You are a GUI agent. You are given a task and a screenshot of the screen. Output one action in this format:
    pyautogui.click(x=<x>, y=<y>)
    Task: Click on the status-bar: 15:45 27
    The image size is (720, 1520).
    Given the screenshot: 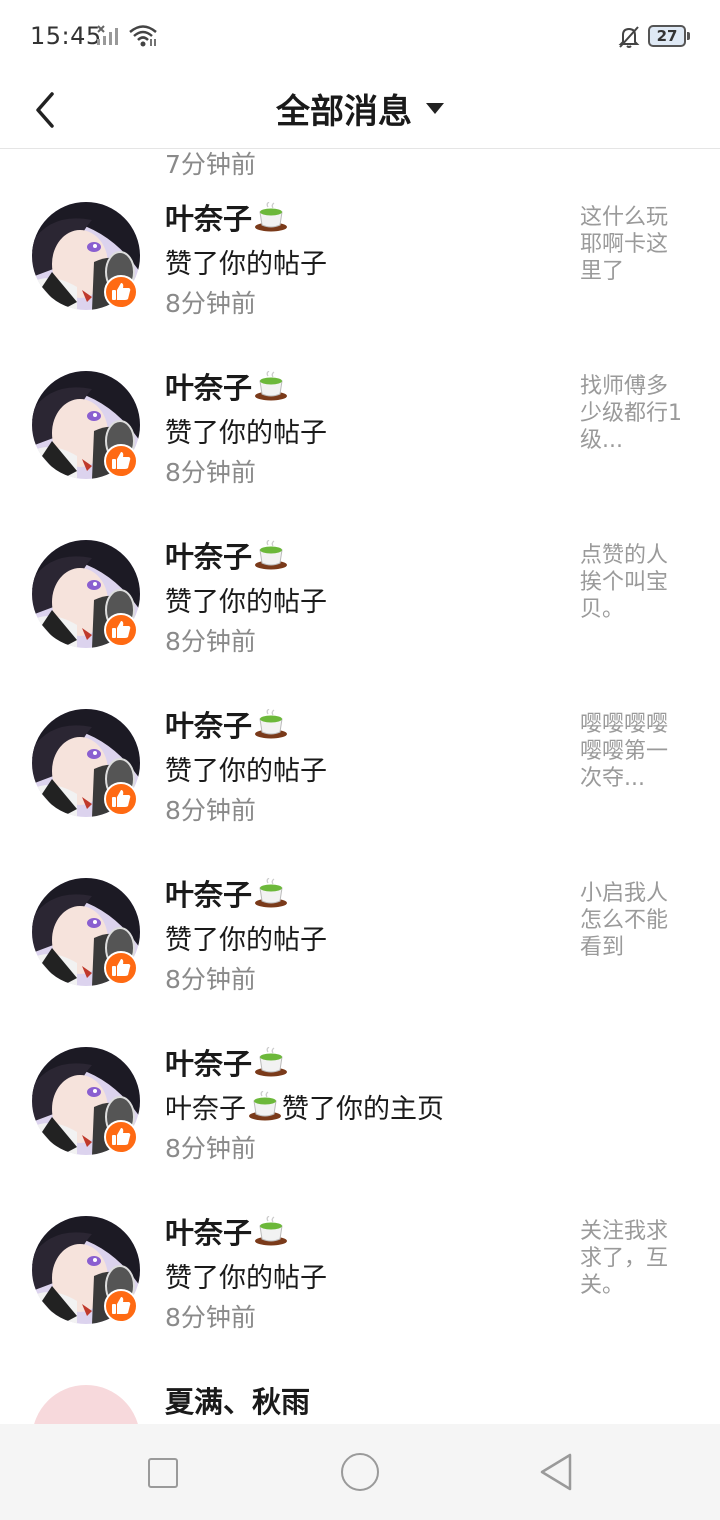 What is the action you would take?
    pyautogui.click(x=360, y=35)
    